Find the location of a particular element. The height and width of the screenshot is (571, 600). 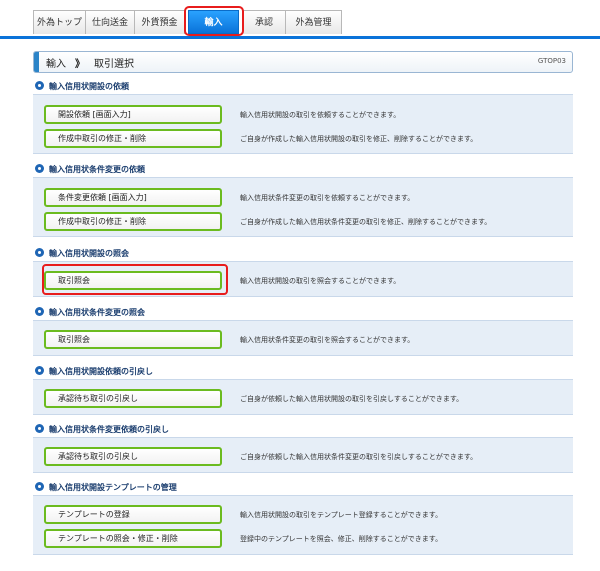

amend-request-input-button: 条件変更依頼 [画面入力] is located at coordinates (133, 197).